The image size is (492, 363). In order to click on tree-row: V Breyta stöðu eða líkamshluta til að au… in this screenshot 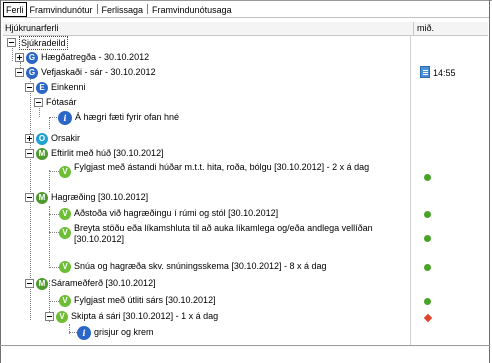, I will do `click(245, 241)`.